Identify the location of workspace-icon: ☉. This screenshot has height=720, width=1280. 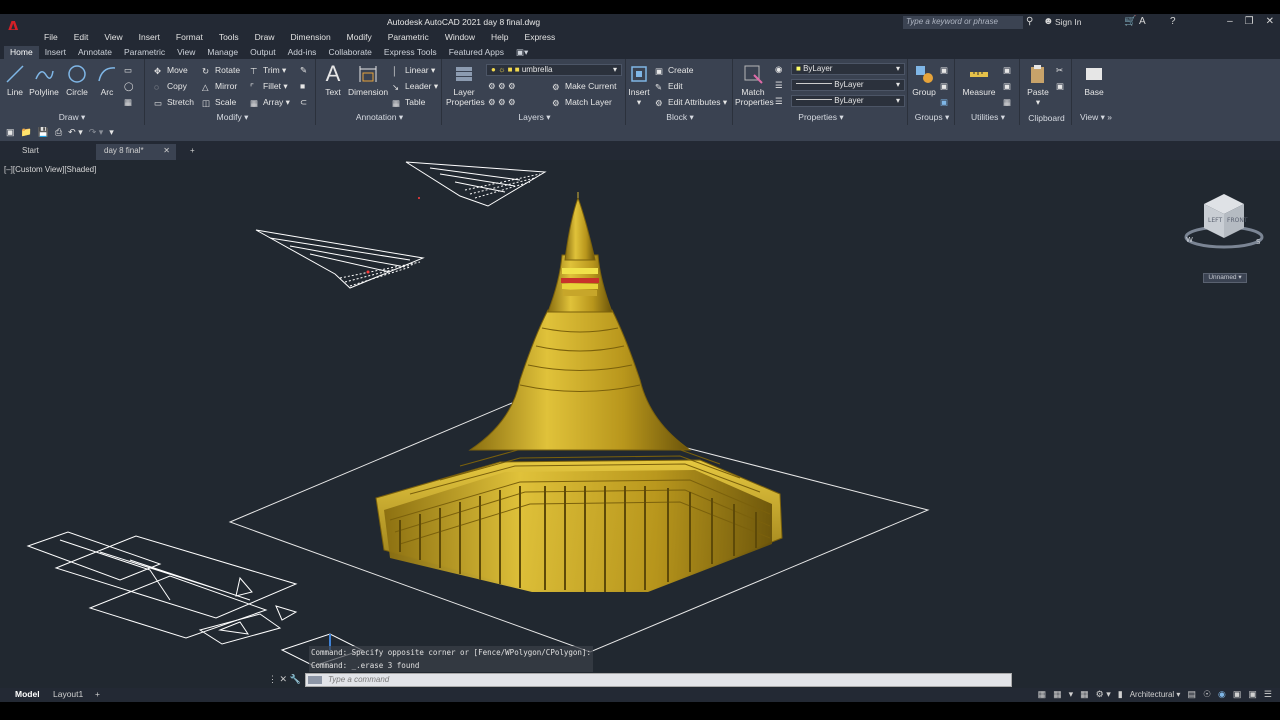
(1207, 694).